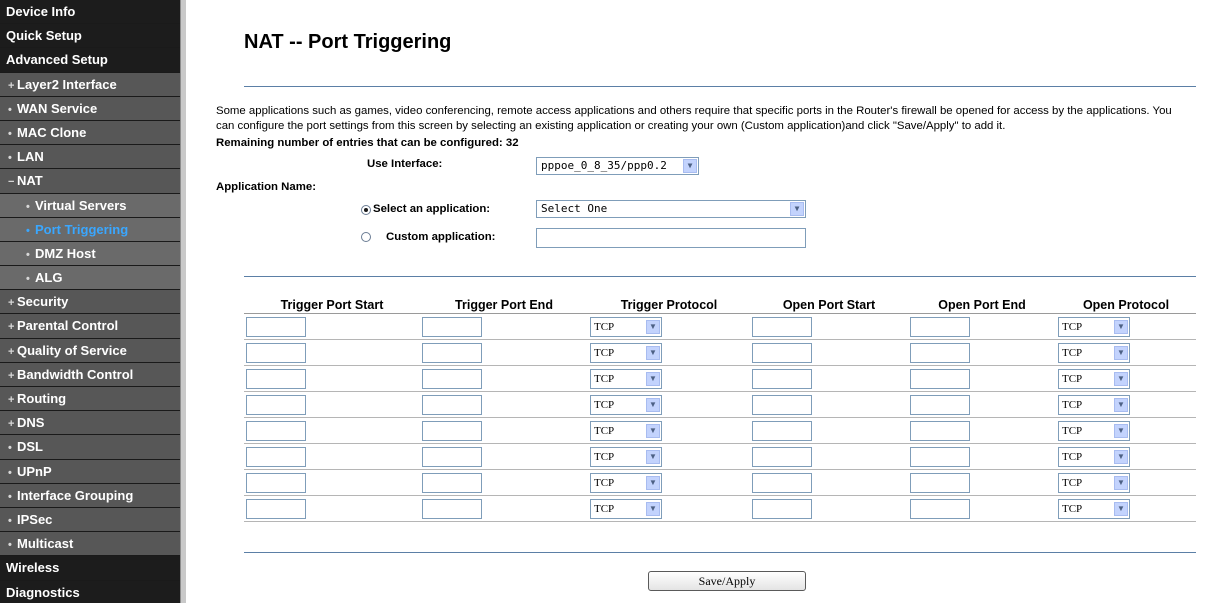  I want to click on sidebar-item-device-info: Device Info, so click(90, 12).